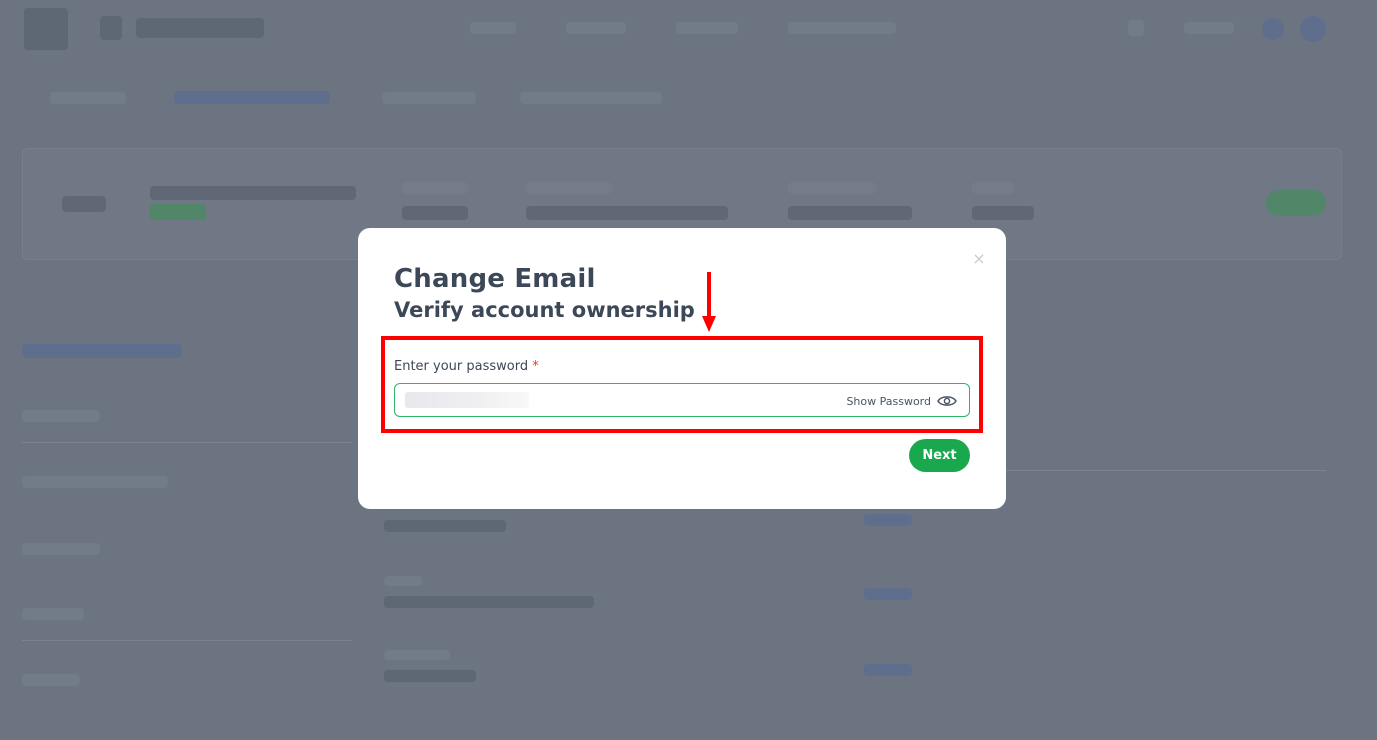 This screenshot has height=740, width=1377. I want to click on show-password-toggle: Show Password, so click(901, 401).